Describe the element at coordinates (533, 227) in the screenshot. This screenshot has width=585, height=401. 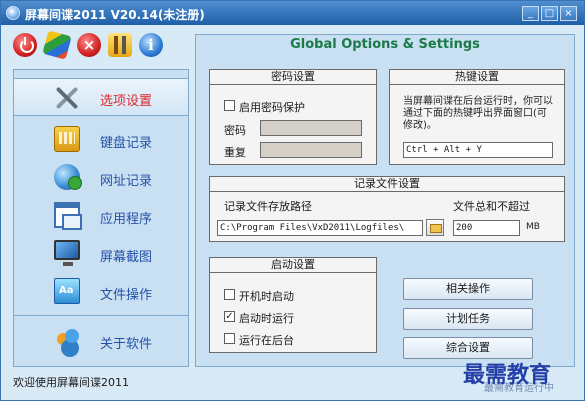
I see `size-unit: MB` at that location.